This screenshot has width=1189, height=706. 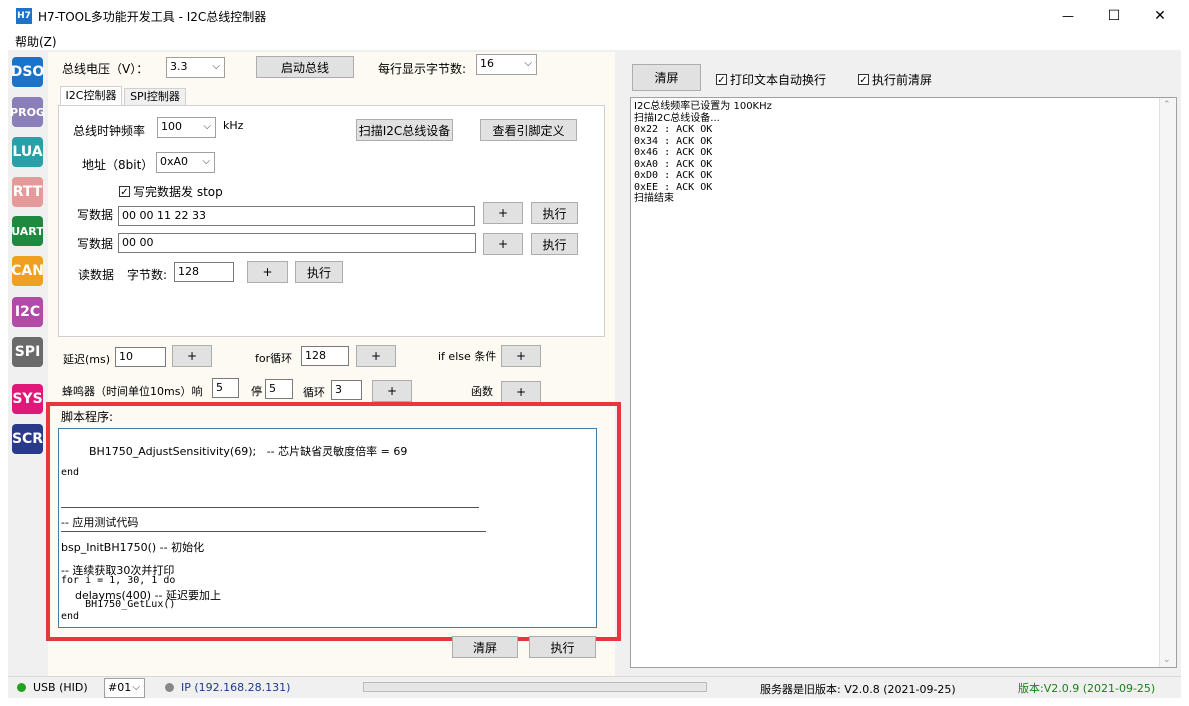 I want to click on loop-label: 循环, so click(x=314, y=392).